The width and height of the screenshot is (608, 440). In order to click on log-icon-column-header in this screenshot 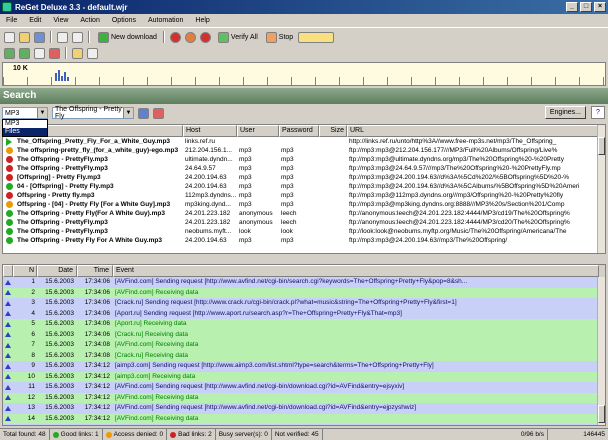, I will do `click(8, 271)`.